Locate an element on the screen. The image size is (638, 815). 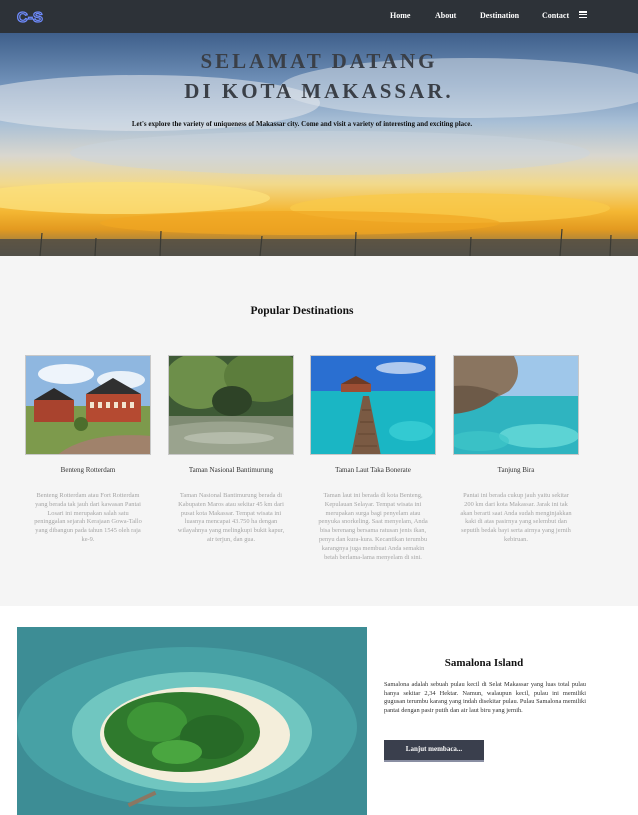
taka-bonerate-image is located at coordinates (373, 405).